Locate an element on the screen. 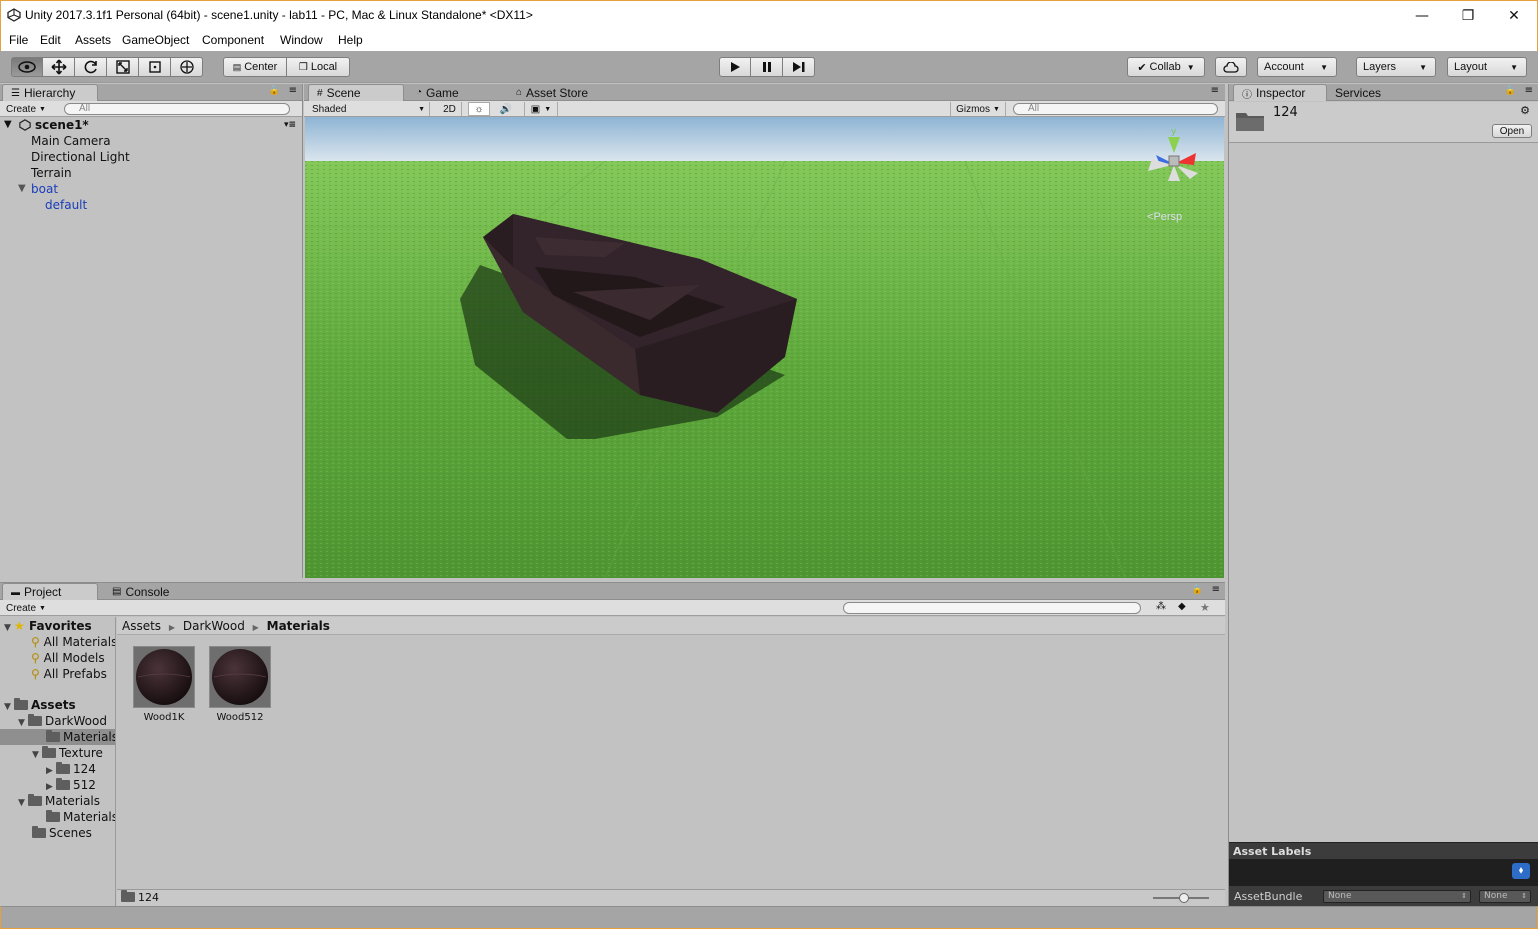 The height and width of the screenshot is (929, 1538). favorite-all-prefabs: ⚲ All Prefabs is located at coordinates (69, 674).